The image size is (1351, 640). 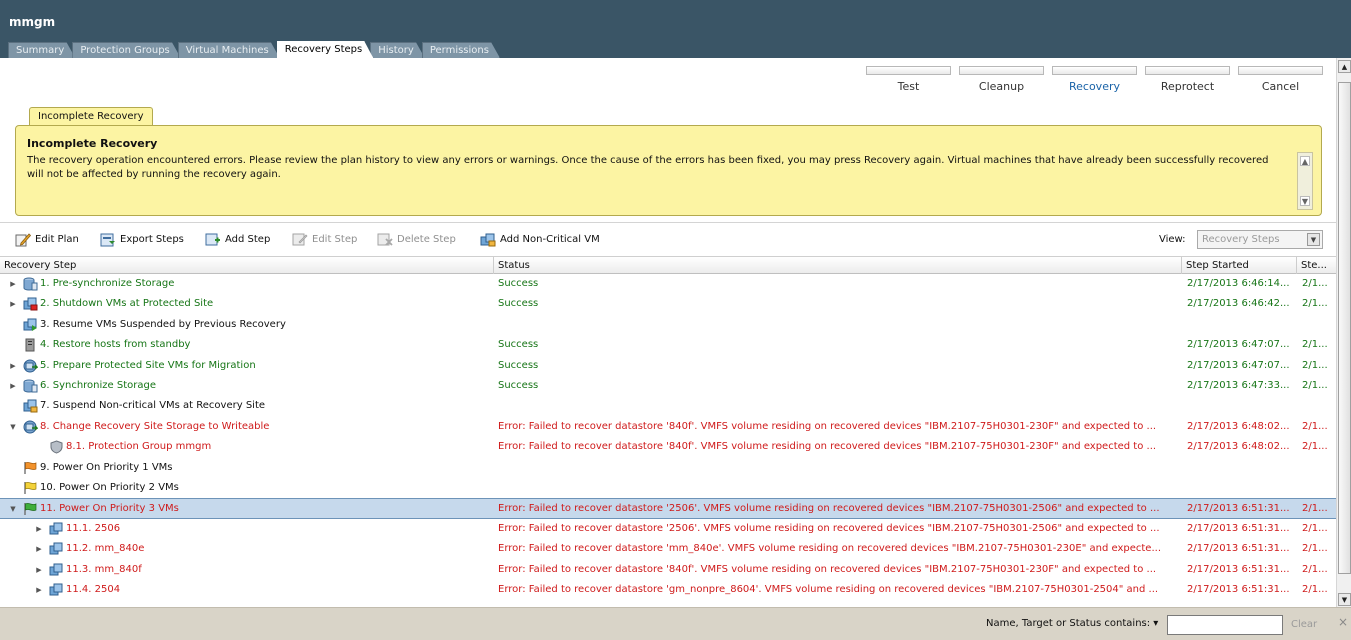 What do you see at coordinates (1239, 265) in the screenshot?
I see `column-step-started: Step Started` at bounding box center [1239, 265].